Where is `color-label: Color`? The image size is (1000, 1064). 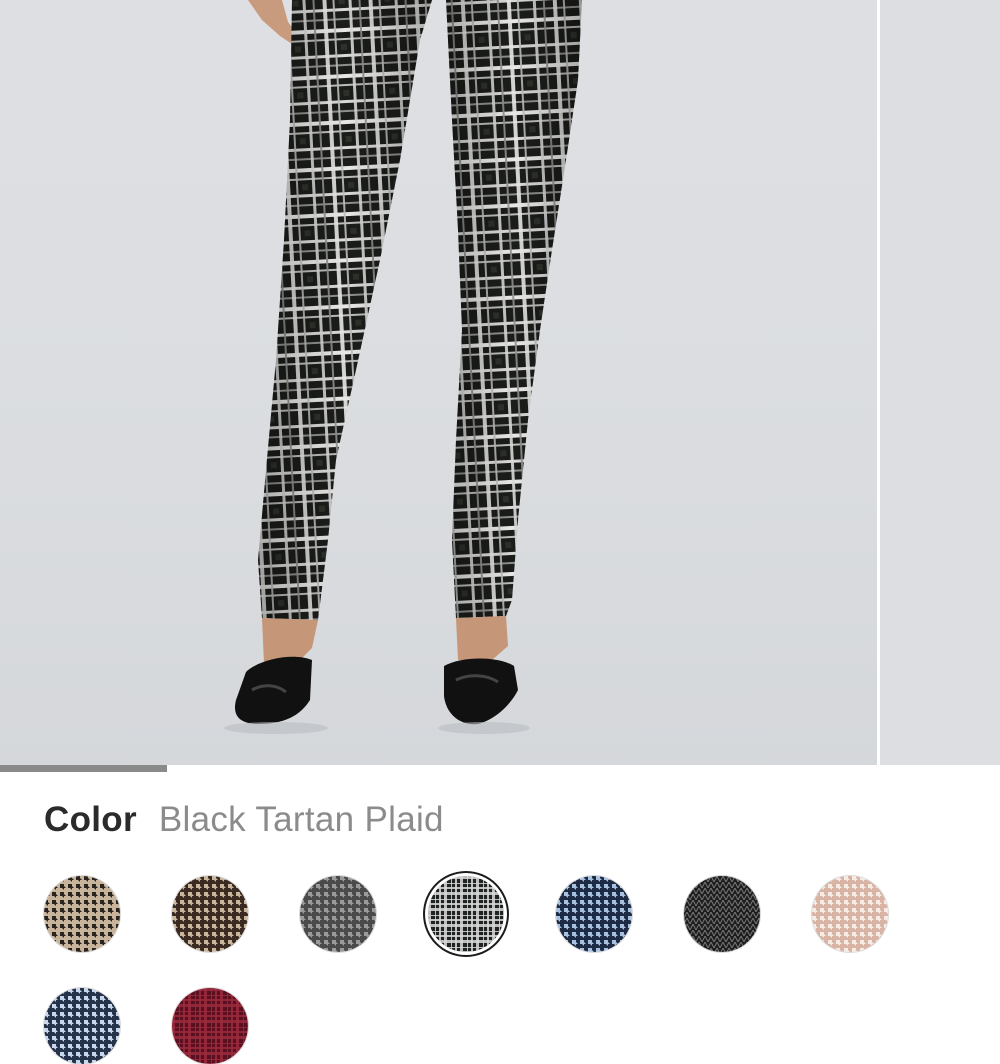
color-label: Color is located at coordinates (90, 819).